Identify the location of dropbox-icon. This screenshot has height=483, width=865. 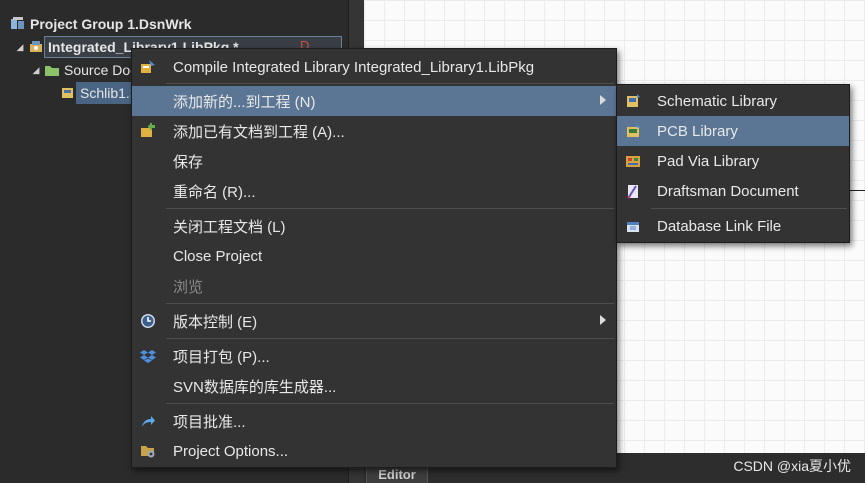
(148, 356).